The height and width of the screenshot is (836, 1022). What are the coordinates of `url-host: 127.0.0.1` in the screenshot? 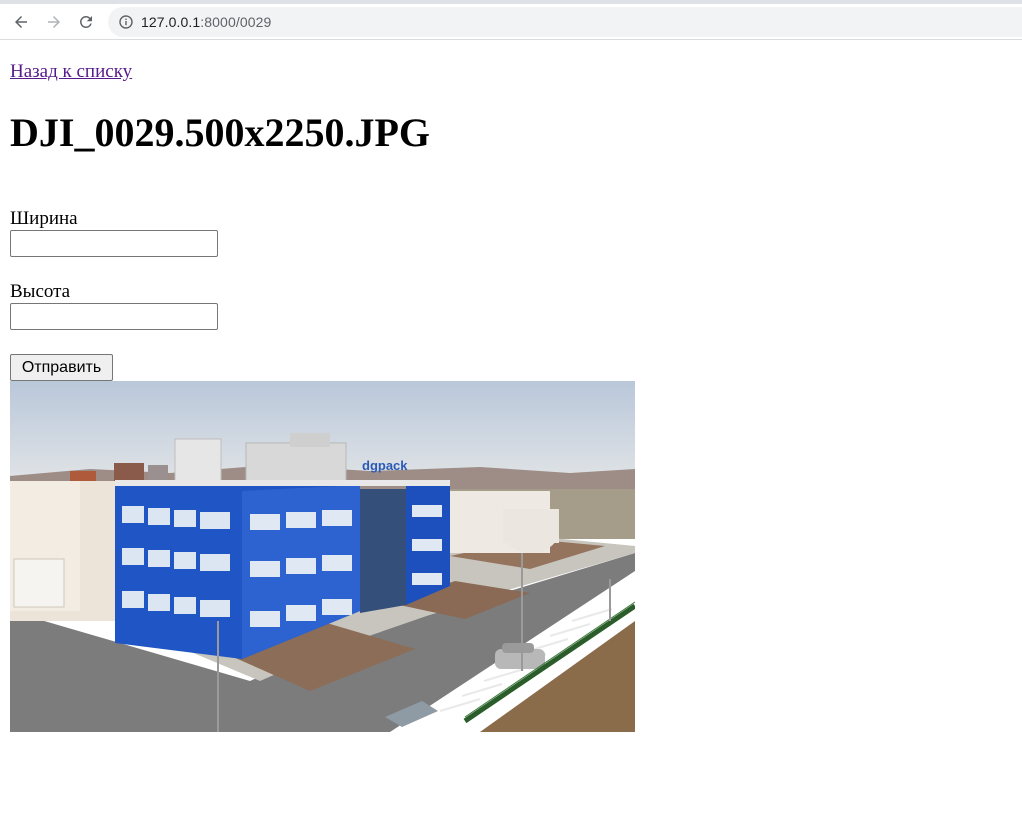 It's located at (171, 22).